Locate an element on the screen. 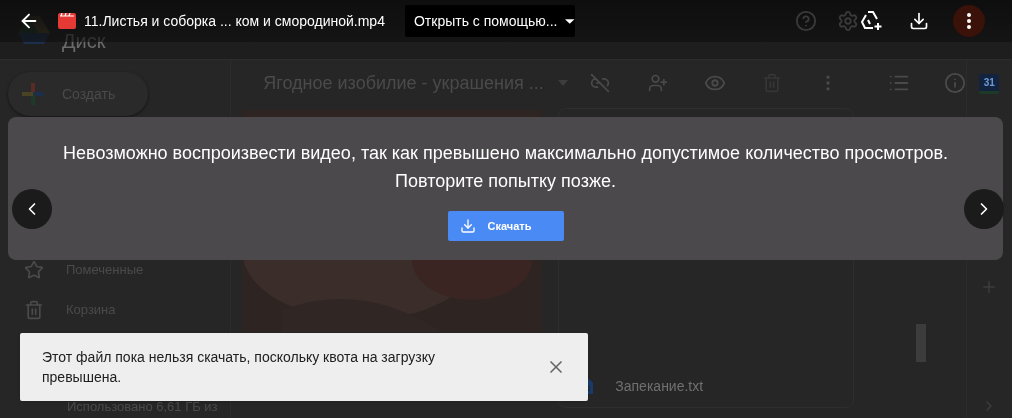  file-name: Запекание.txt is located at coordinates (659, 386).